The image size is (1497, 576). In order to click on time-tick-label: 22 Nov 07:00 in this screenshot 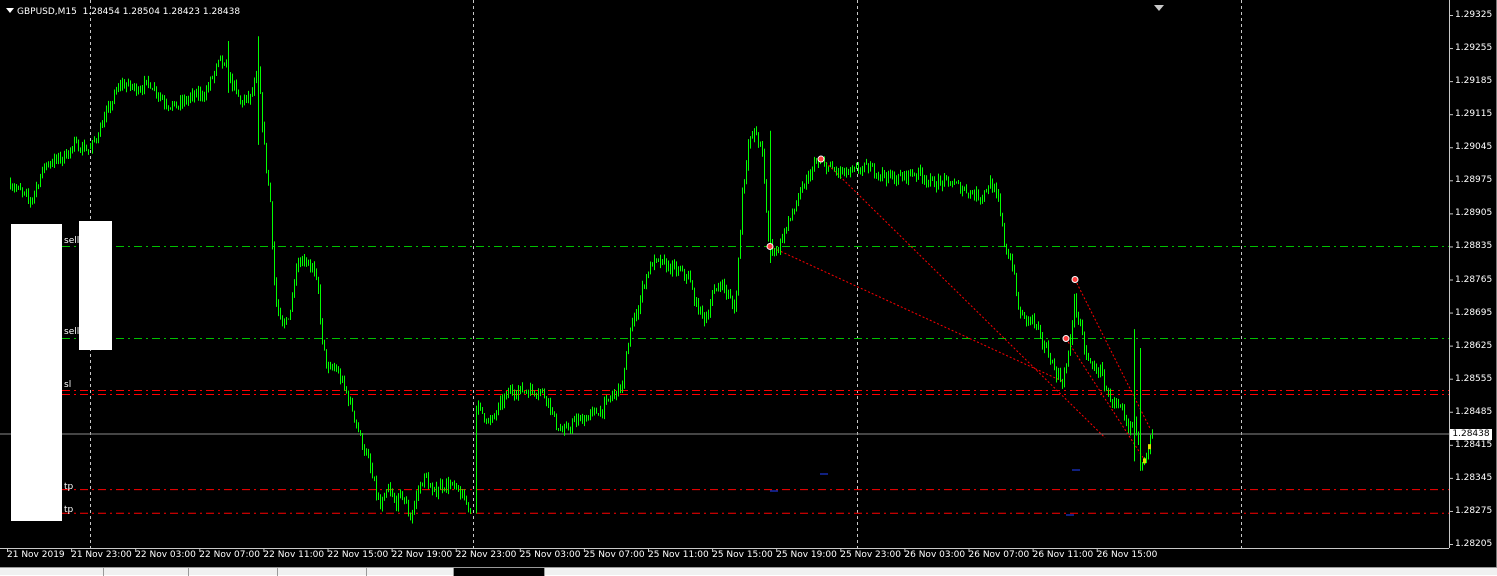, I will do `click(229, 555)`.